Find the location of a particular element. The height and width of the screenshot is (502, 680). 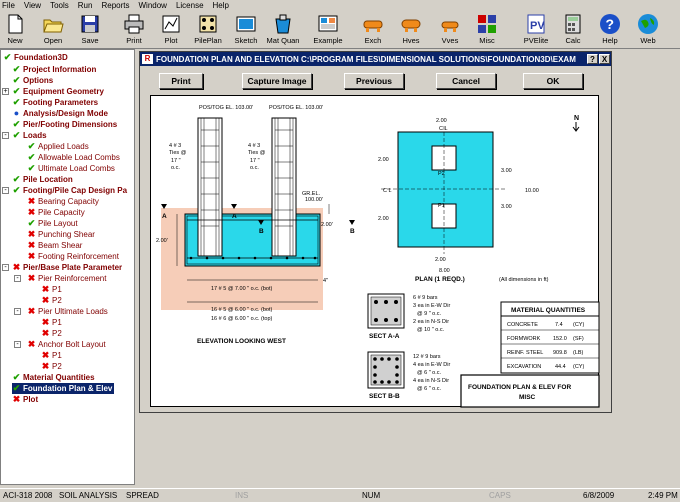

toolbar-hves-button: Hves is located at coordinates (411, 30).